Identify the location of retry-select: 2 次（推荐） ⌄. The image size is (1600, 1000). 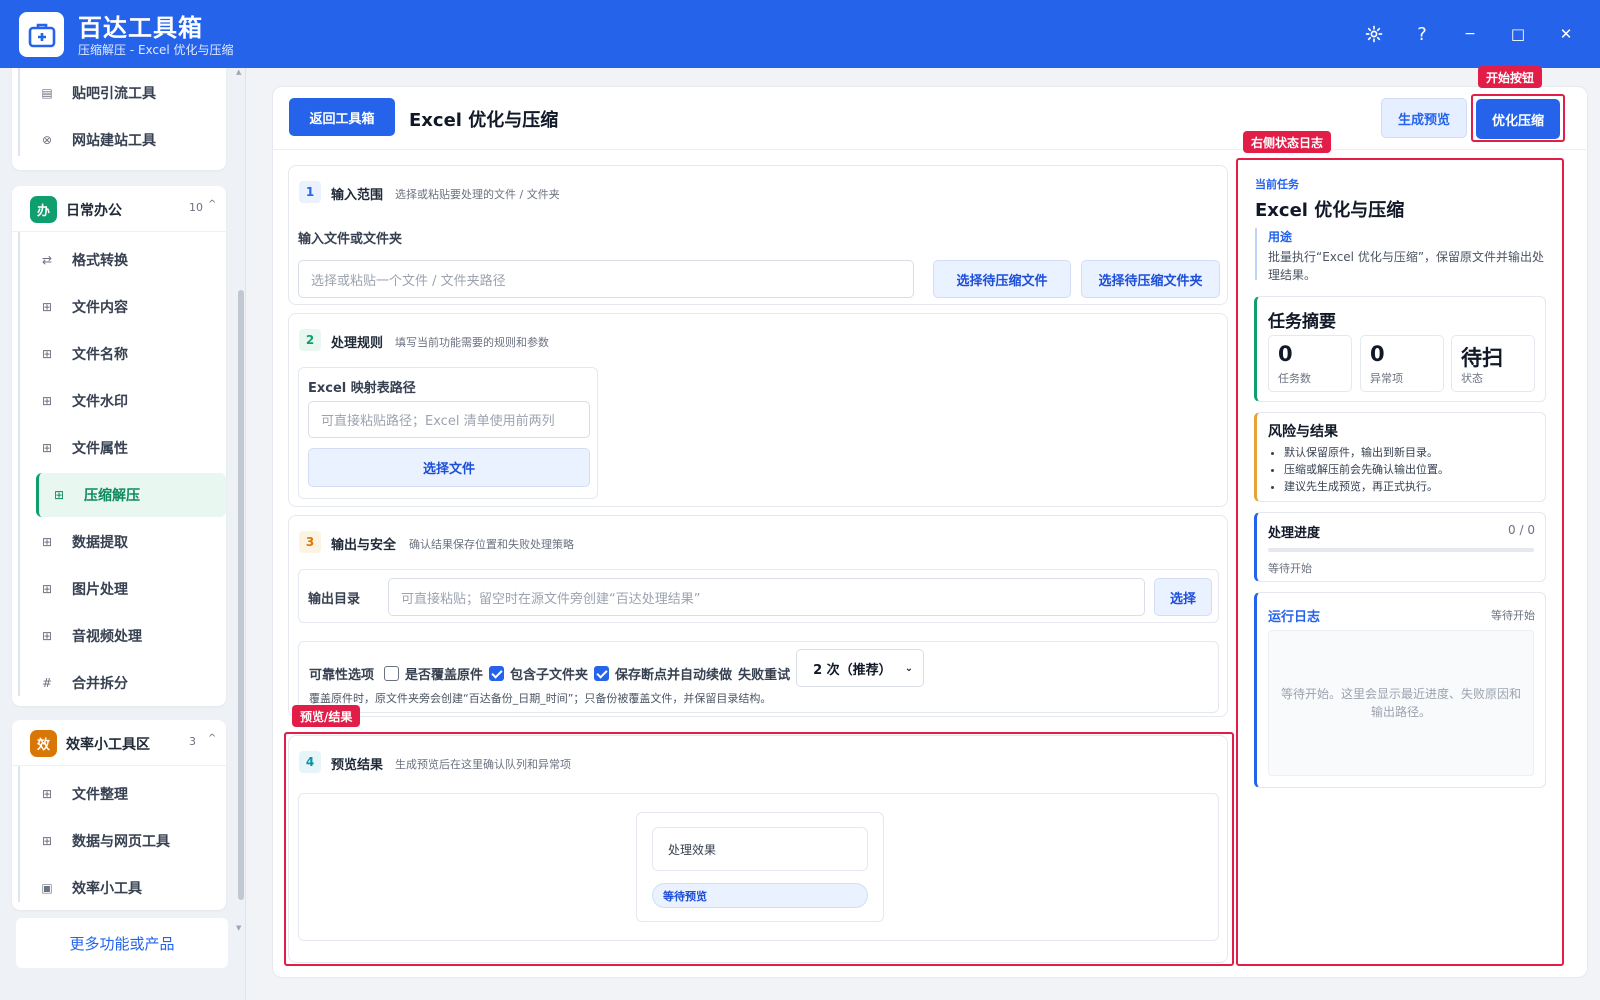
(860, 668).